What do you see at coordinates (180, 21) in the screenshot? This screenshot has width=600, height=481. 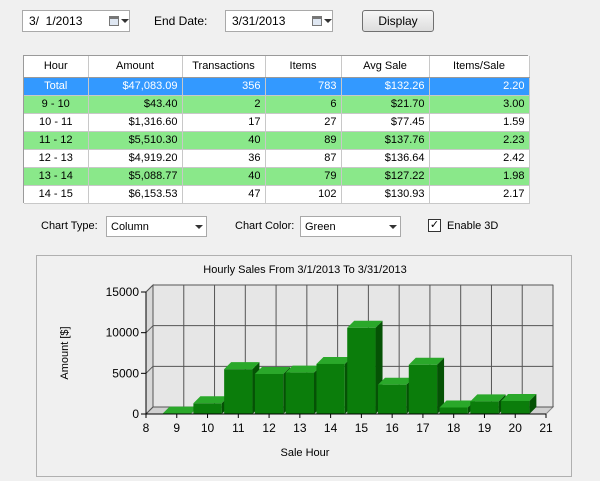 I see `end-date-label: End Date:` at bounding box center [180, 21].